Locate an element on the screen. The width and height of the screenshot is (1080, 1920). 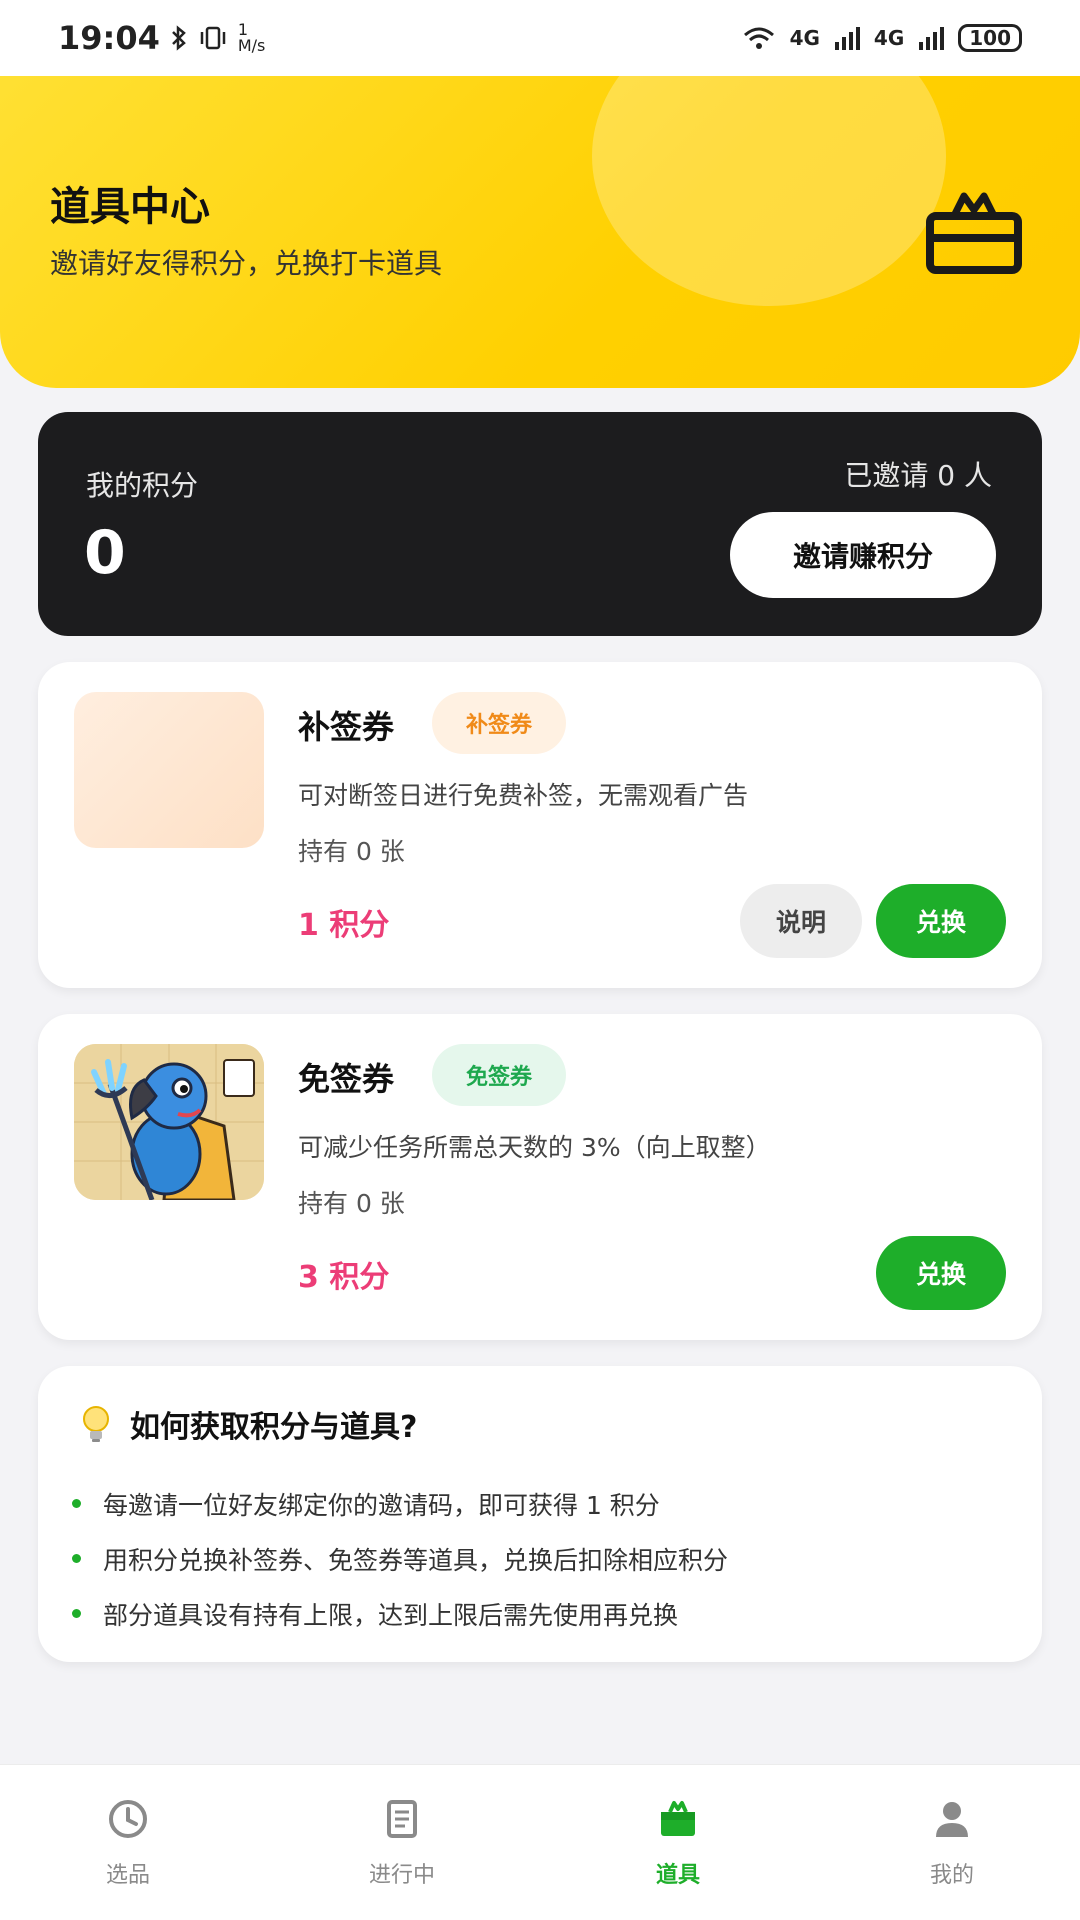
vibrate-icon is located at coordinates (213, 38).